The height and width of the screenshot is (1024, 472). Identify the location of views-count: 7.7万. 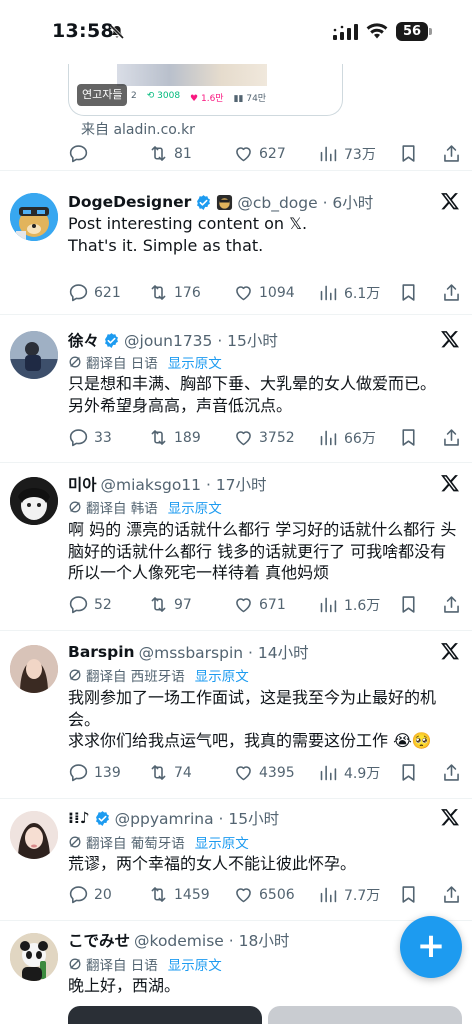
(362, 895).